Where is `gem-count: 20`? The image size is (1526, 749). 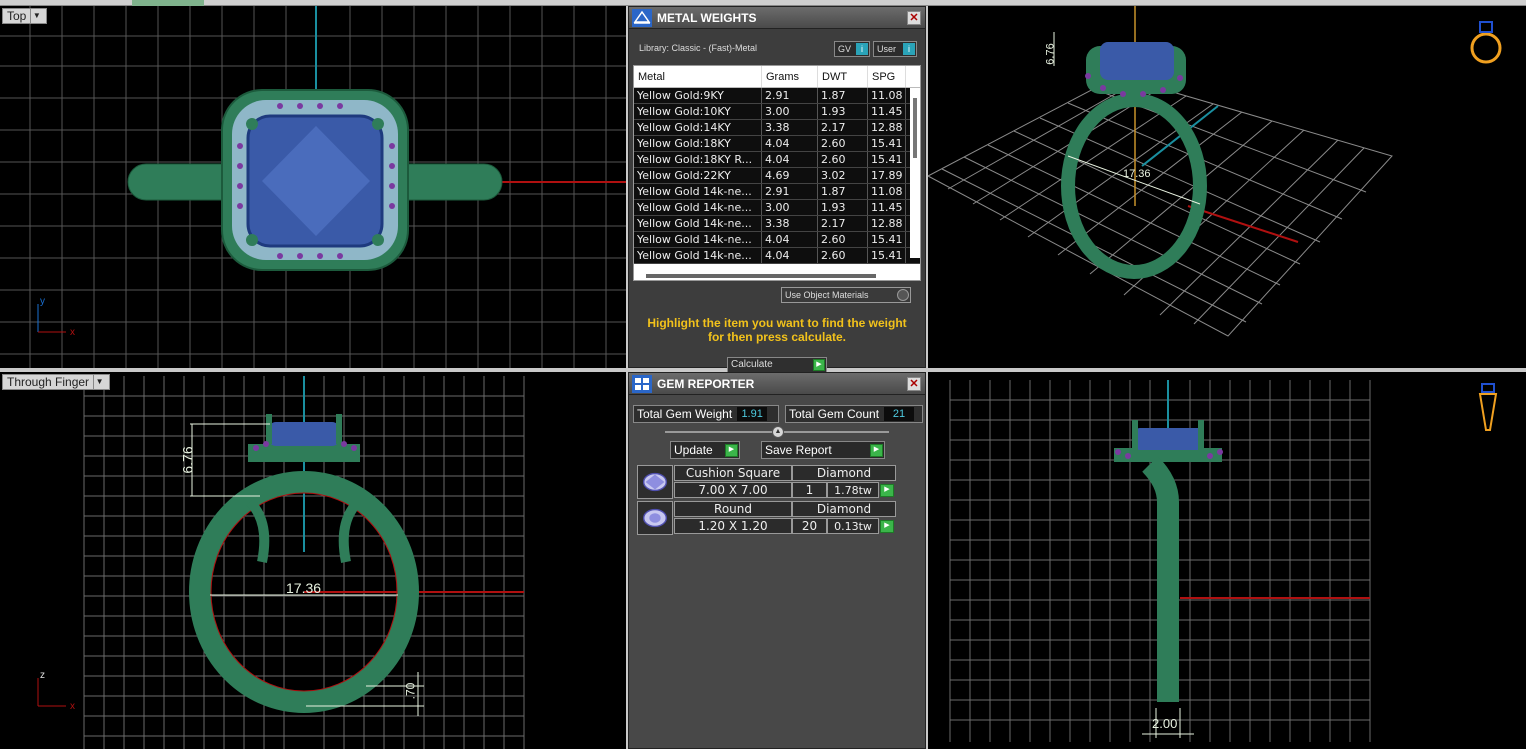
gem-count: 20 is located at coordinates (809, 526).